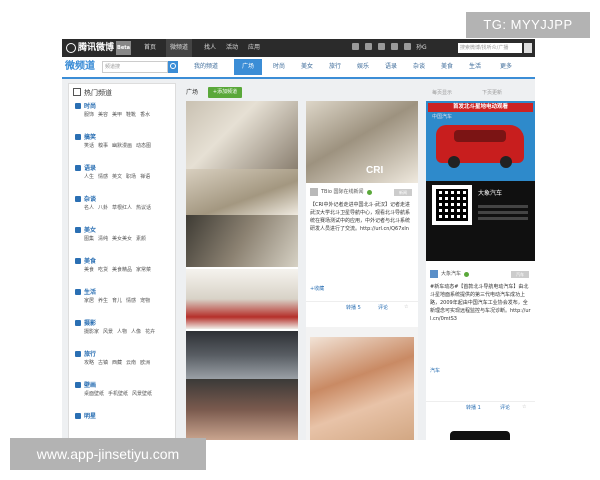 This screenshot has width=600, height=480. I want to click on sidebar-subitem: 图集, so click(89, 239).